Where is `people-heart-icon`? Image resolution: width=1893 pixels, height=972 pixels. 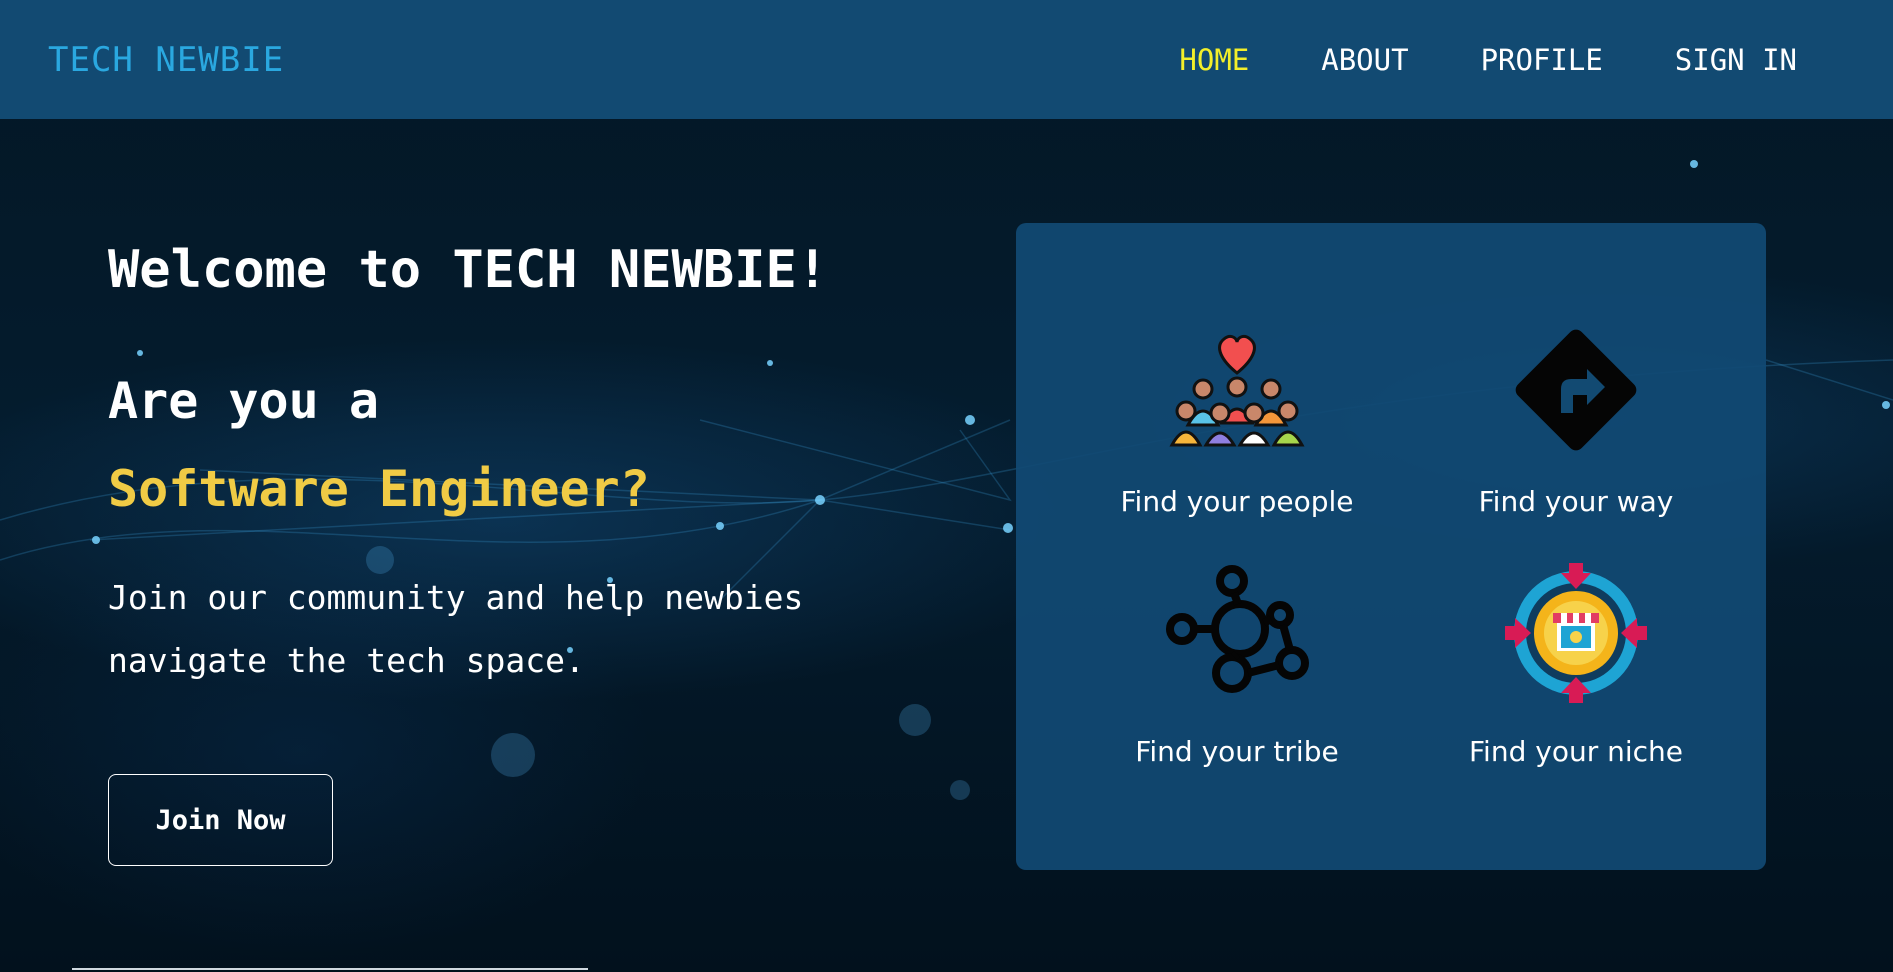
people-heart-icon is located at coordinates (1237, 390).